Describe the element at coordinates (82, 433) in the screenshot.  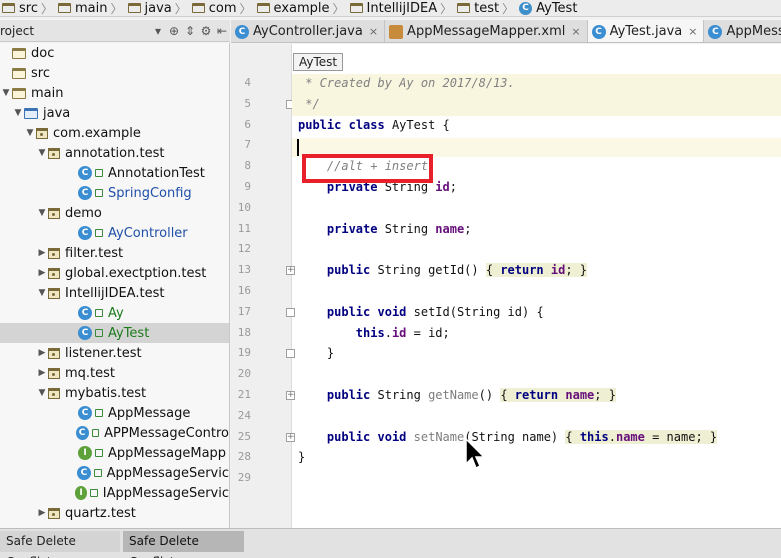
I see `class-icon: C` at that location.